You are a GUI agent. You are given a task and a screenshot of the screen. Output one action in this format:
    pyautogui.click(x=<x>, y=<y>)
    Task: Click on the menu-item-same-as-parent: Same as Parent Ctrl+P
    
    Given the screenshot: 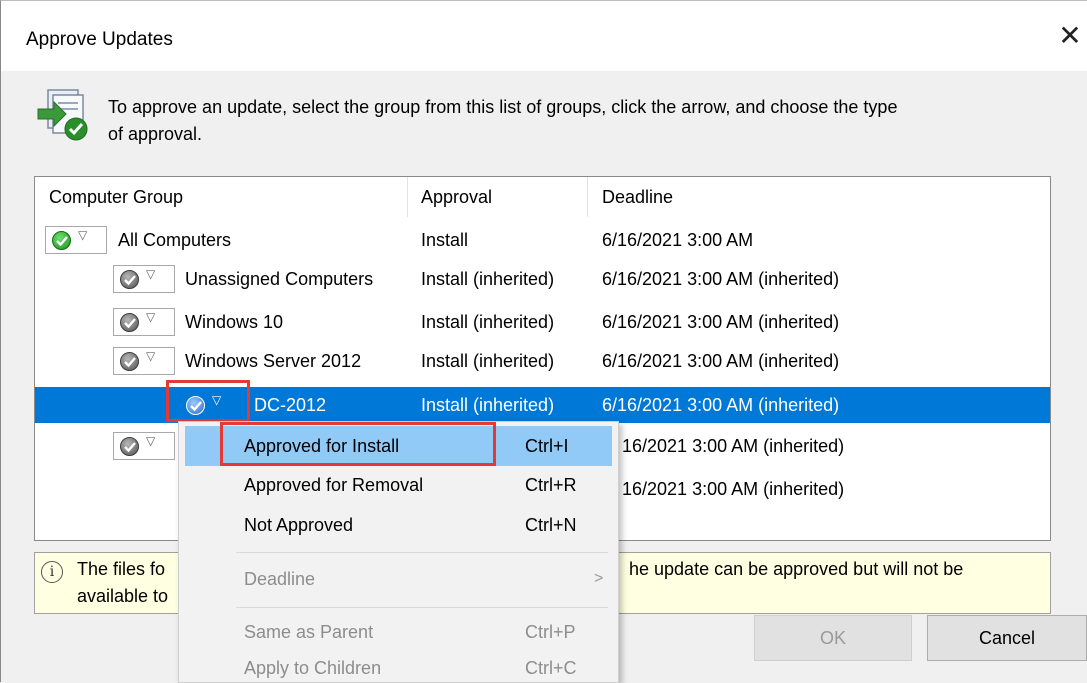 What is the action you would take?
    pyautogui.click(x=398, y=632)
    